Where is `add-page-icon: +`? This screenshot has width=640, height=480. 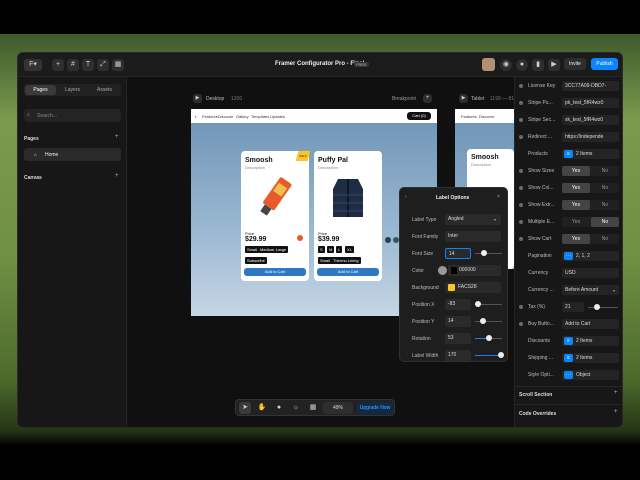
add-page-icon: + is located at coordinates (117, 137).